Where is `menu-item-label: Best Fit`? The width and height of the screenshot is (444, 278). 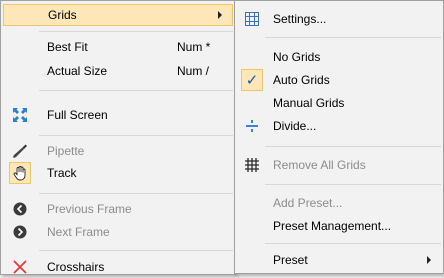 menu-item-label: Best Fit is located at coordinates (67, 47).